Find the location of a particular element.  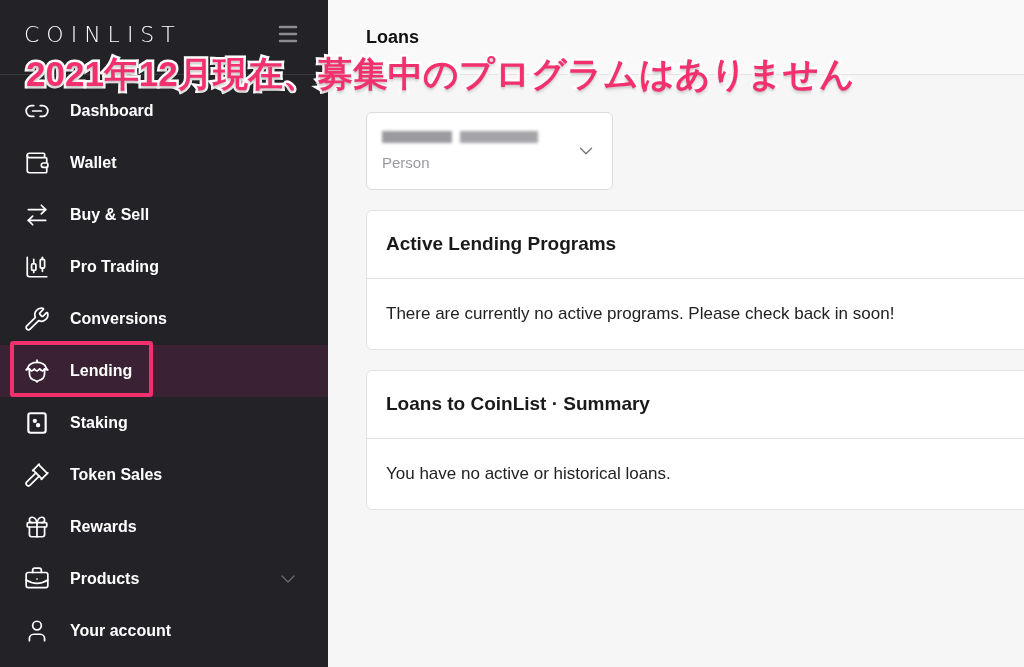

nav-link: Products is located at coordinates (82, 579).